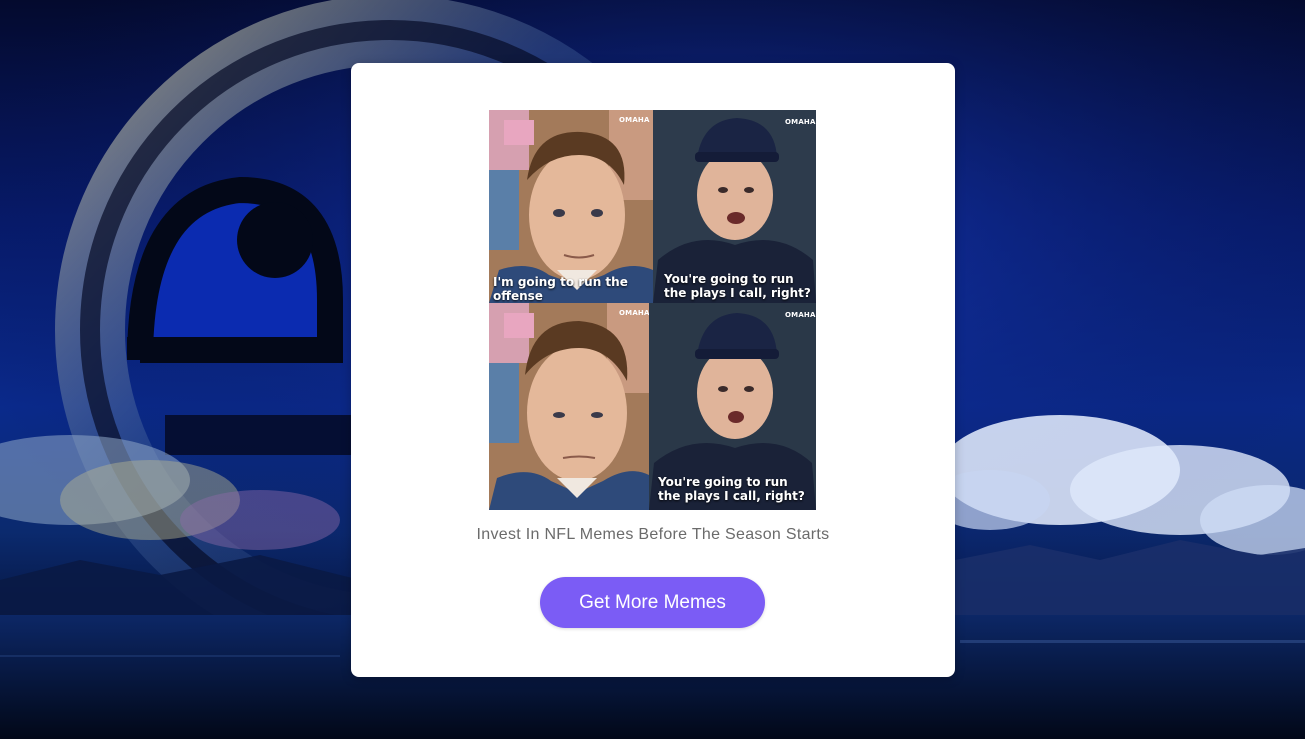 Image resolution: width=1305 pixels, height=739 pixels. What do you see at coordinates (652, 602) in the screenshot?
I see `get-more-memes-button: Get More Memes` at bounding box center [652, 602].